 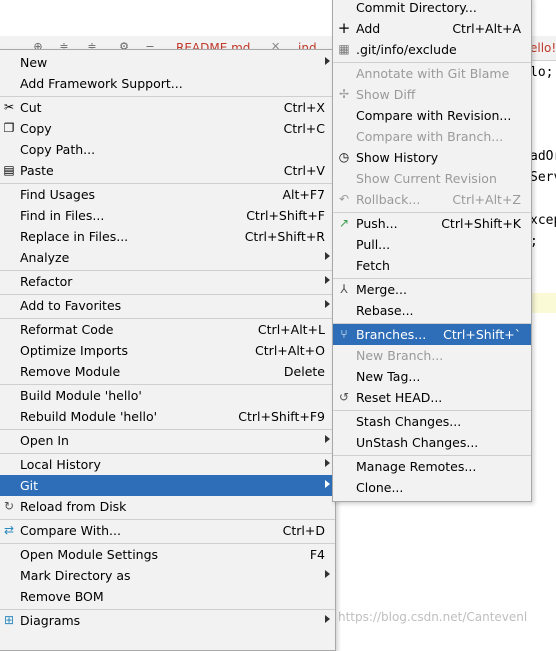 What do you see at coordinates (432, 157) in the screenshot?
I see `git-item-show-history: ◷ Show History` at bounding box center [432, 157].